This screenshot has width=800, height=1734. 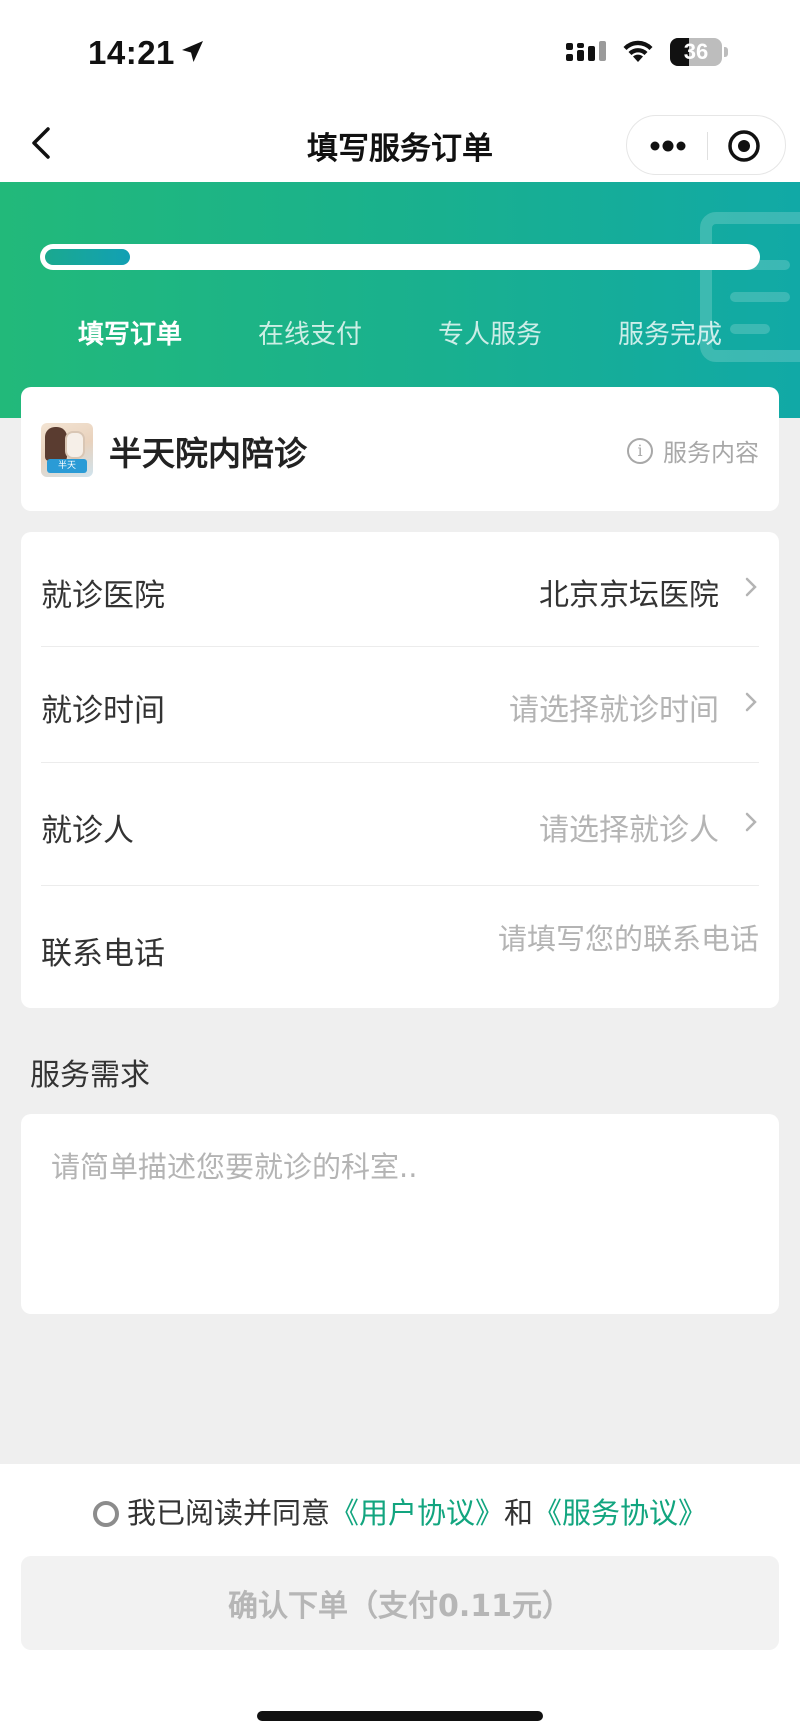 I want to click on thumbnail-tag: 半天, so click(x=67, y=466).